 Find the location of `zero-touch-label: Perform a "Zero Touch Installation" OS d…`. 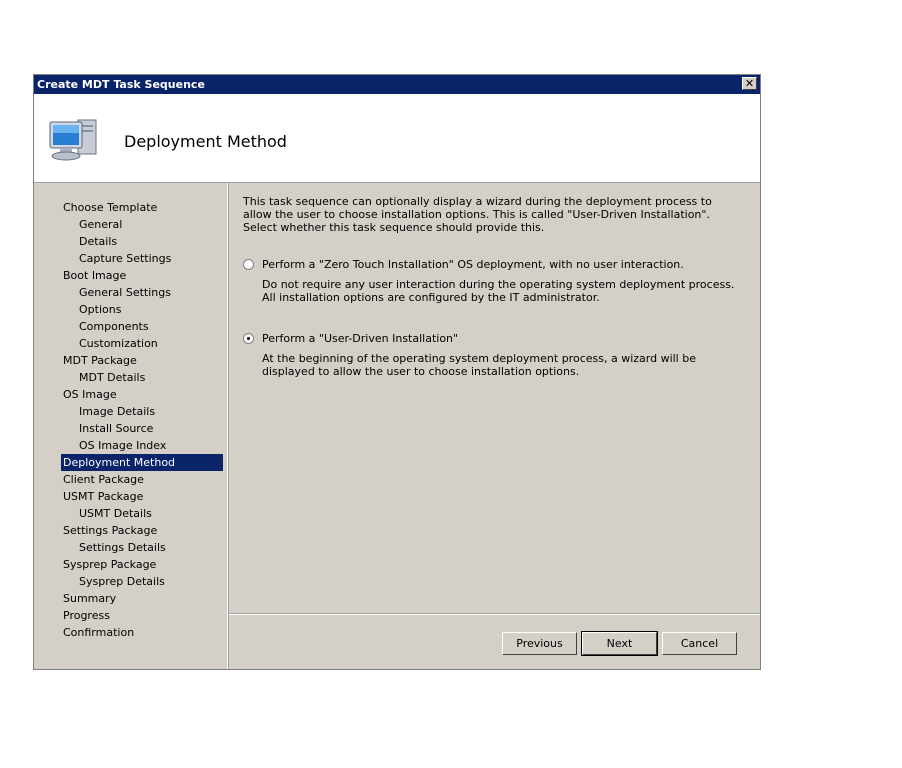

zero-touch-label: Perform a "Zero Touch Installation" OS d… is located at coordinates (473, 264).